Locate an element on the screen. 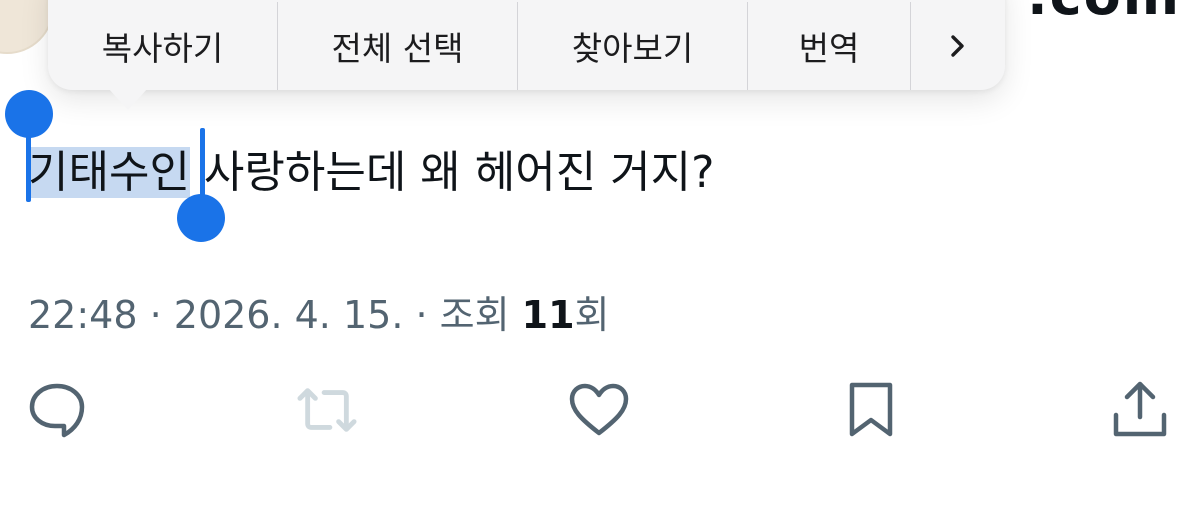  handle-text: .com is located at coordinates (1104, 13).